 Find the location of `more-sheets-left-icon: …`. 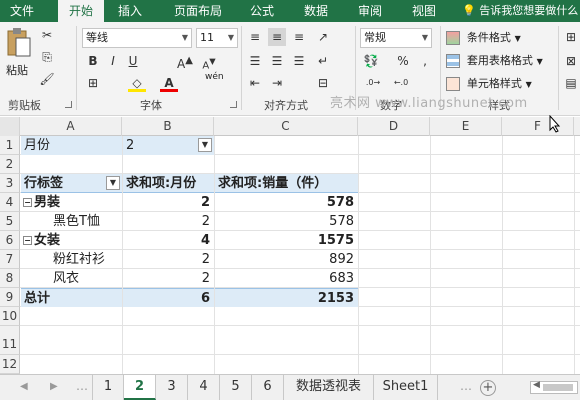

more-sheets-left-icon: … is located at coordinates (82, 386).